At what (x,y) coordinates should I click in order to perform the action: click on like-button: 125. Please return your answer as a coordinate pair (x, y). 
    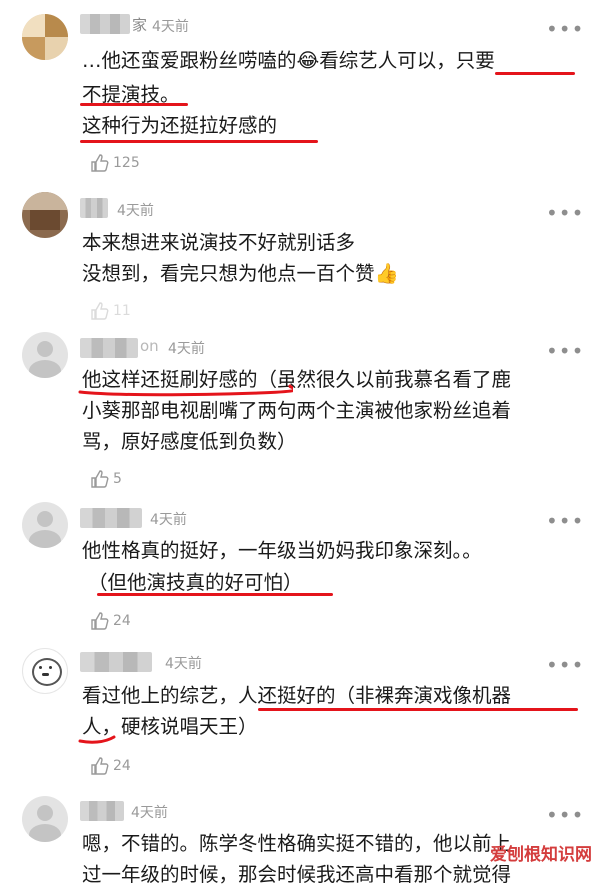
    Looking at the image, I should click on (115, 163).